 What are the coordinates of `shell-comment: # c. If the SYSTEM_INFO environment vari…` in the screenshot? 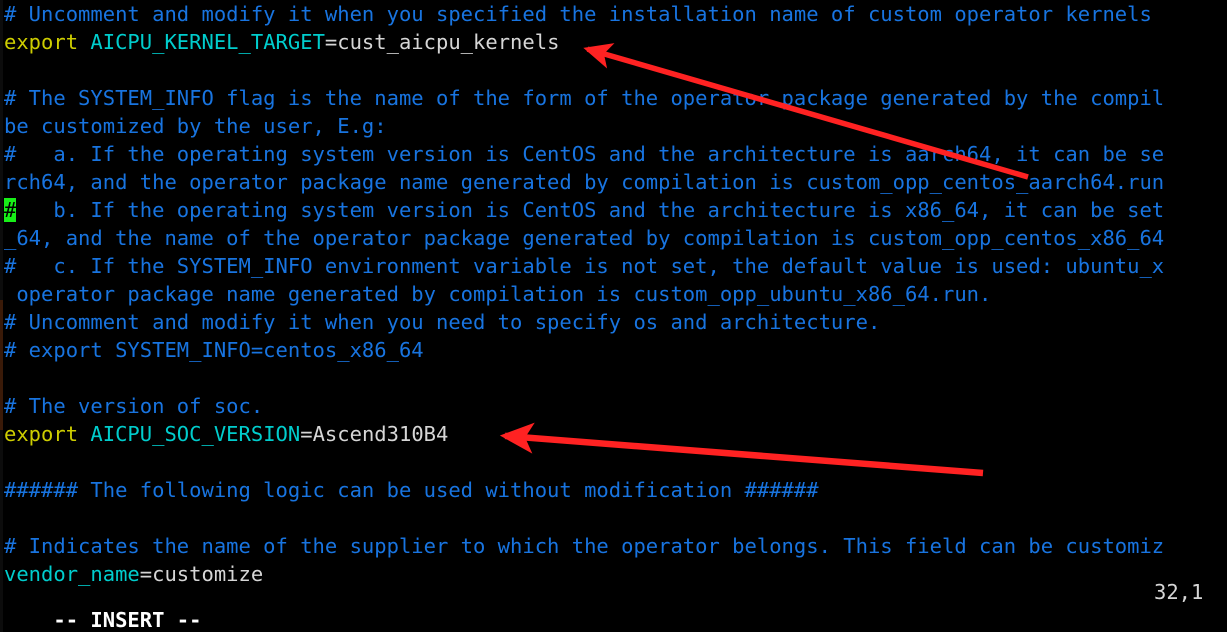 It's located at (584, 266).